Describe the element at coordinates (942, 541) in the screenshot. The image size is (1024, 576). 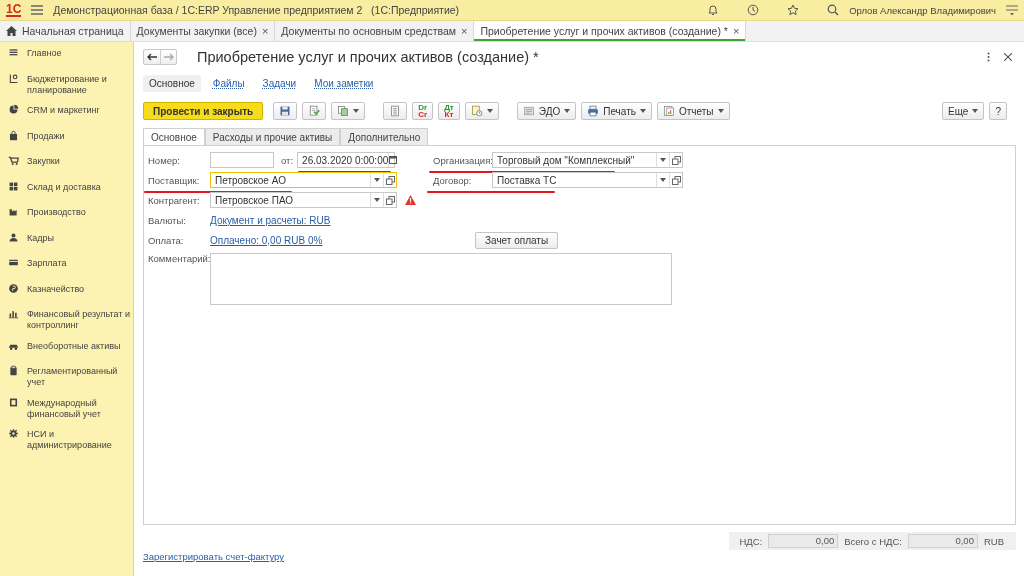
I see `total-field: 0,00` at that location.